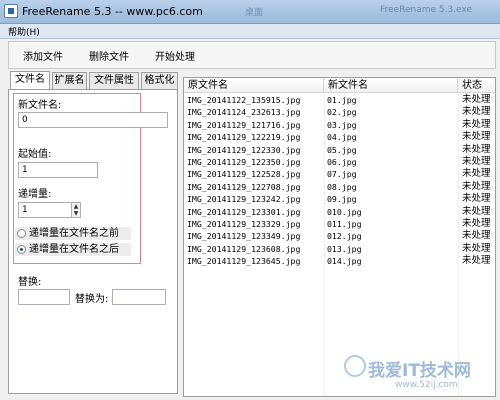  I want to click on watermark-logo-icon, so click(355, 366).